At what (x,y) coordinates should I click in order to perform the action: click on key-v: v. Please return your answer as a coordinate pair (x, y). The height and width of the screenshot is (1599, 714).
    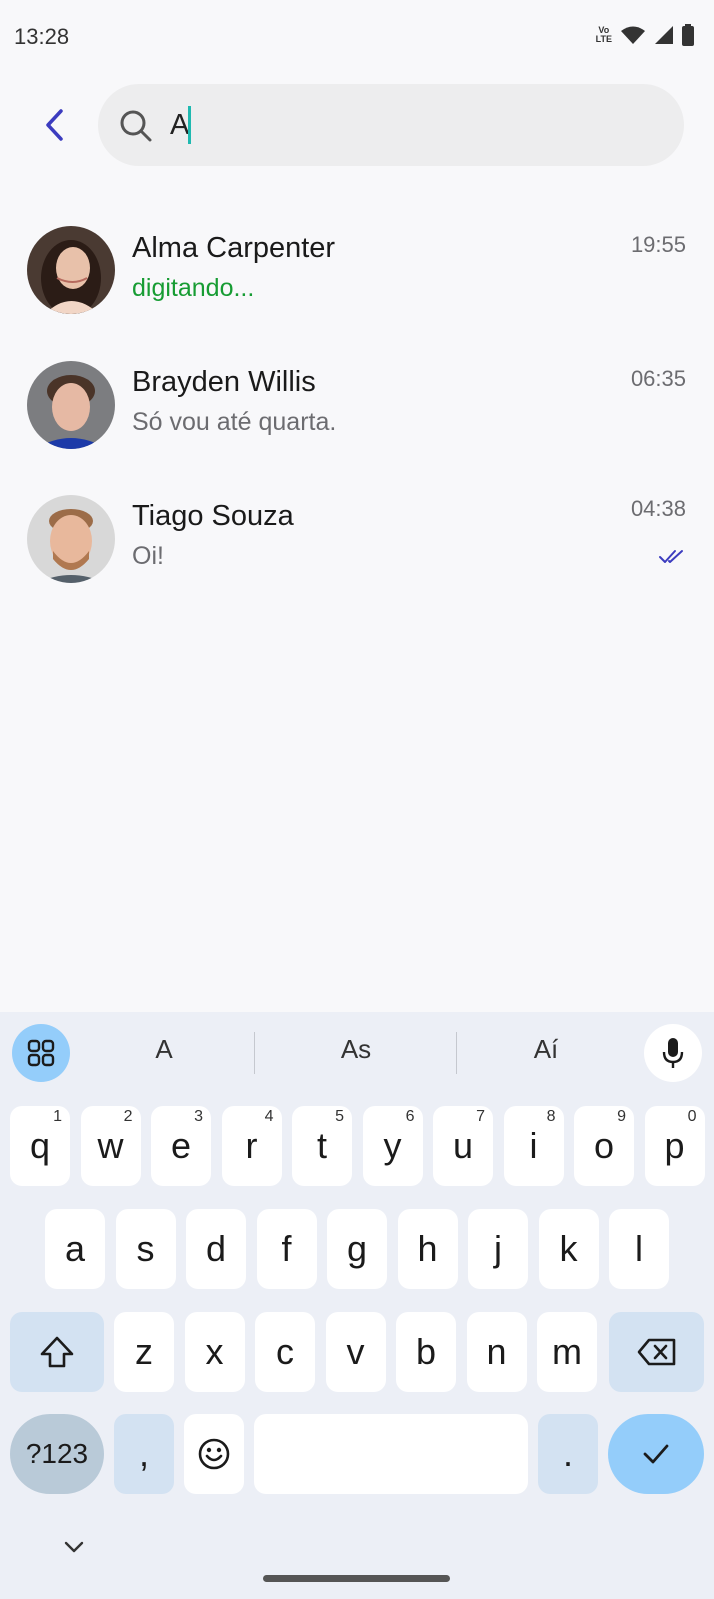
    Looking at the image, I should click on (355, 1352).